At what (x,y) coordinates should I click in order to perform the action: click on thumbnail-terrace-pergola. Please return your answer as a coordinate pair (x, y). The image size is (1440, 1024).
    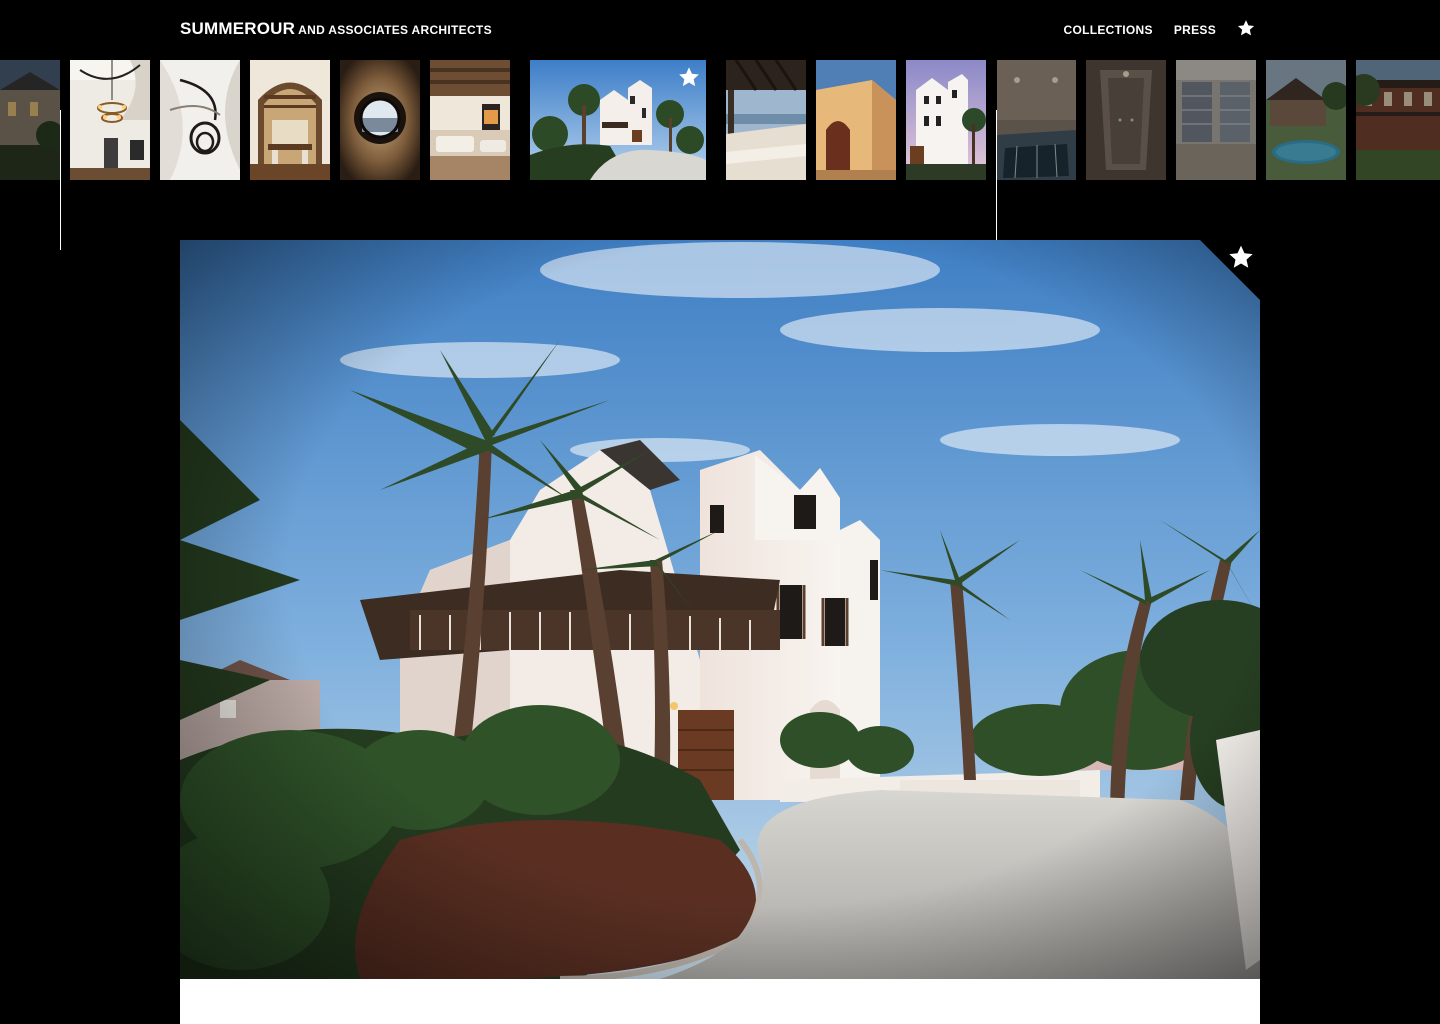
    Looking at the image, I should click on (766, 120).